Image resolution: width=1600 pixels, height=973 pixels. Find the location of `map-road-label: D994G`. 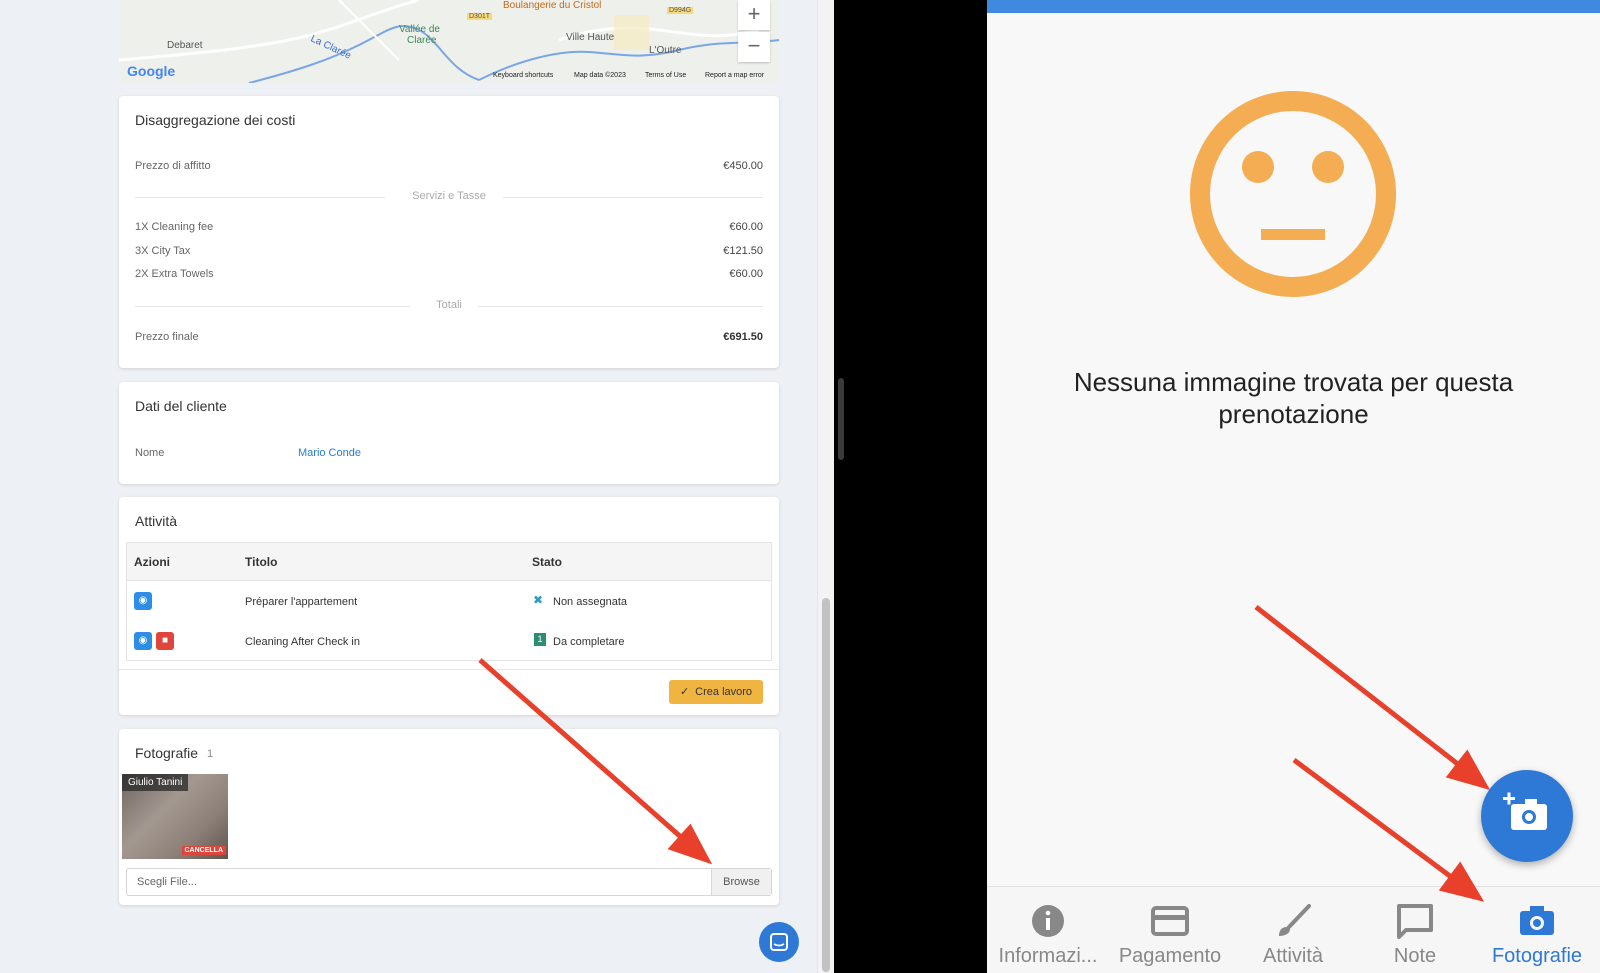

map-road-label: D994G is located at coordinates (680, 10).